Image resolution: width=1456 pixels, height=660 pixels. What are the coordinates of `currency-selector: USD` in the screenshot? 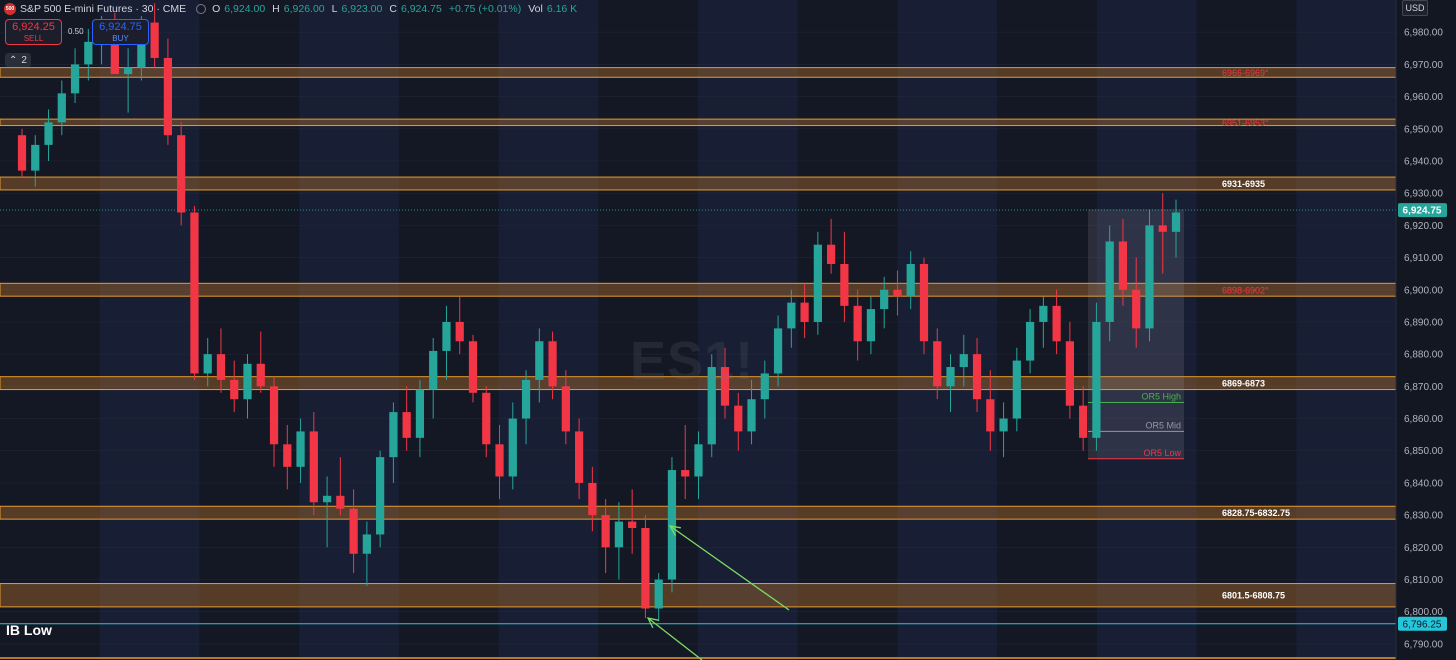 It's located at (1415, 8).